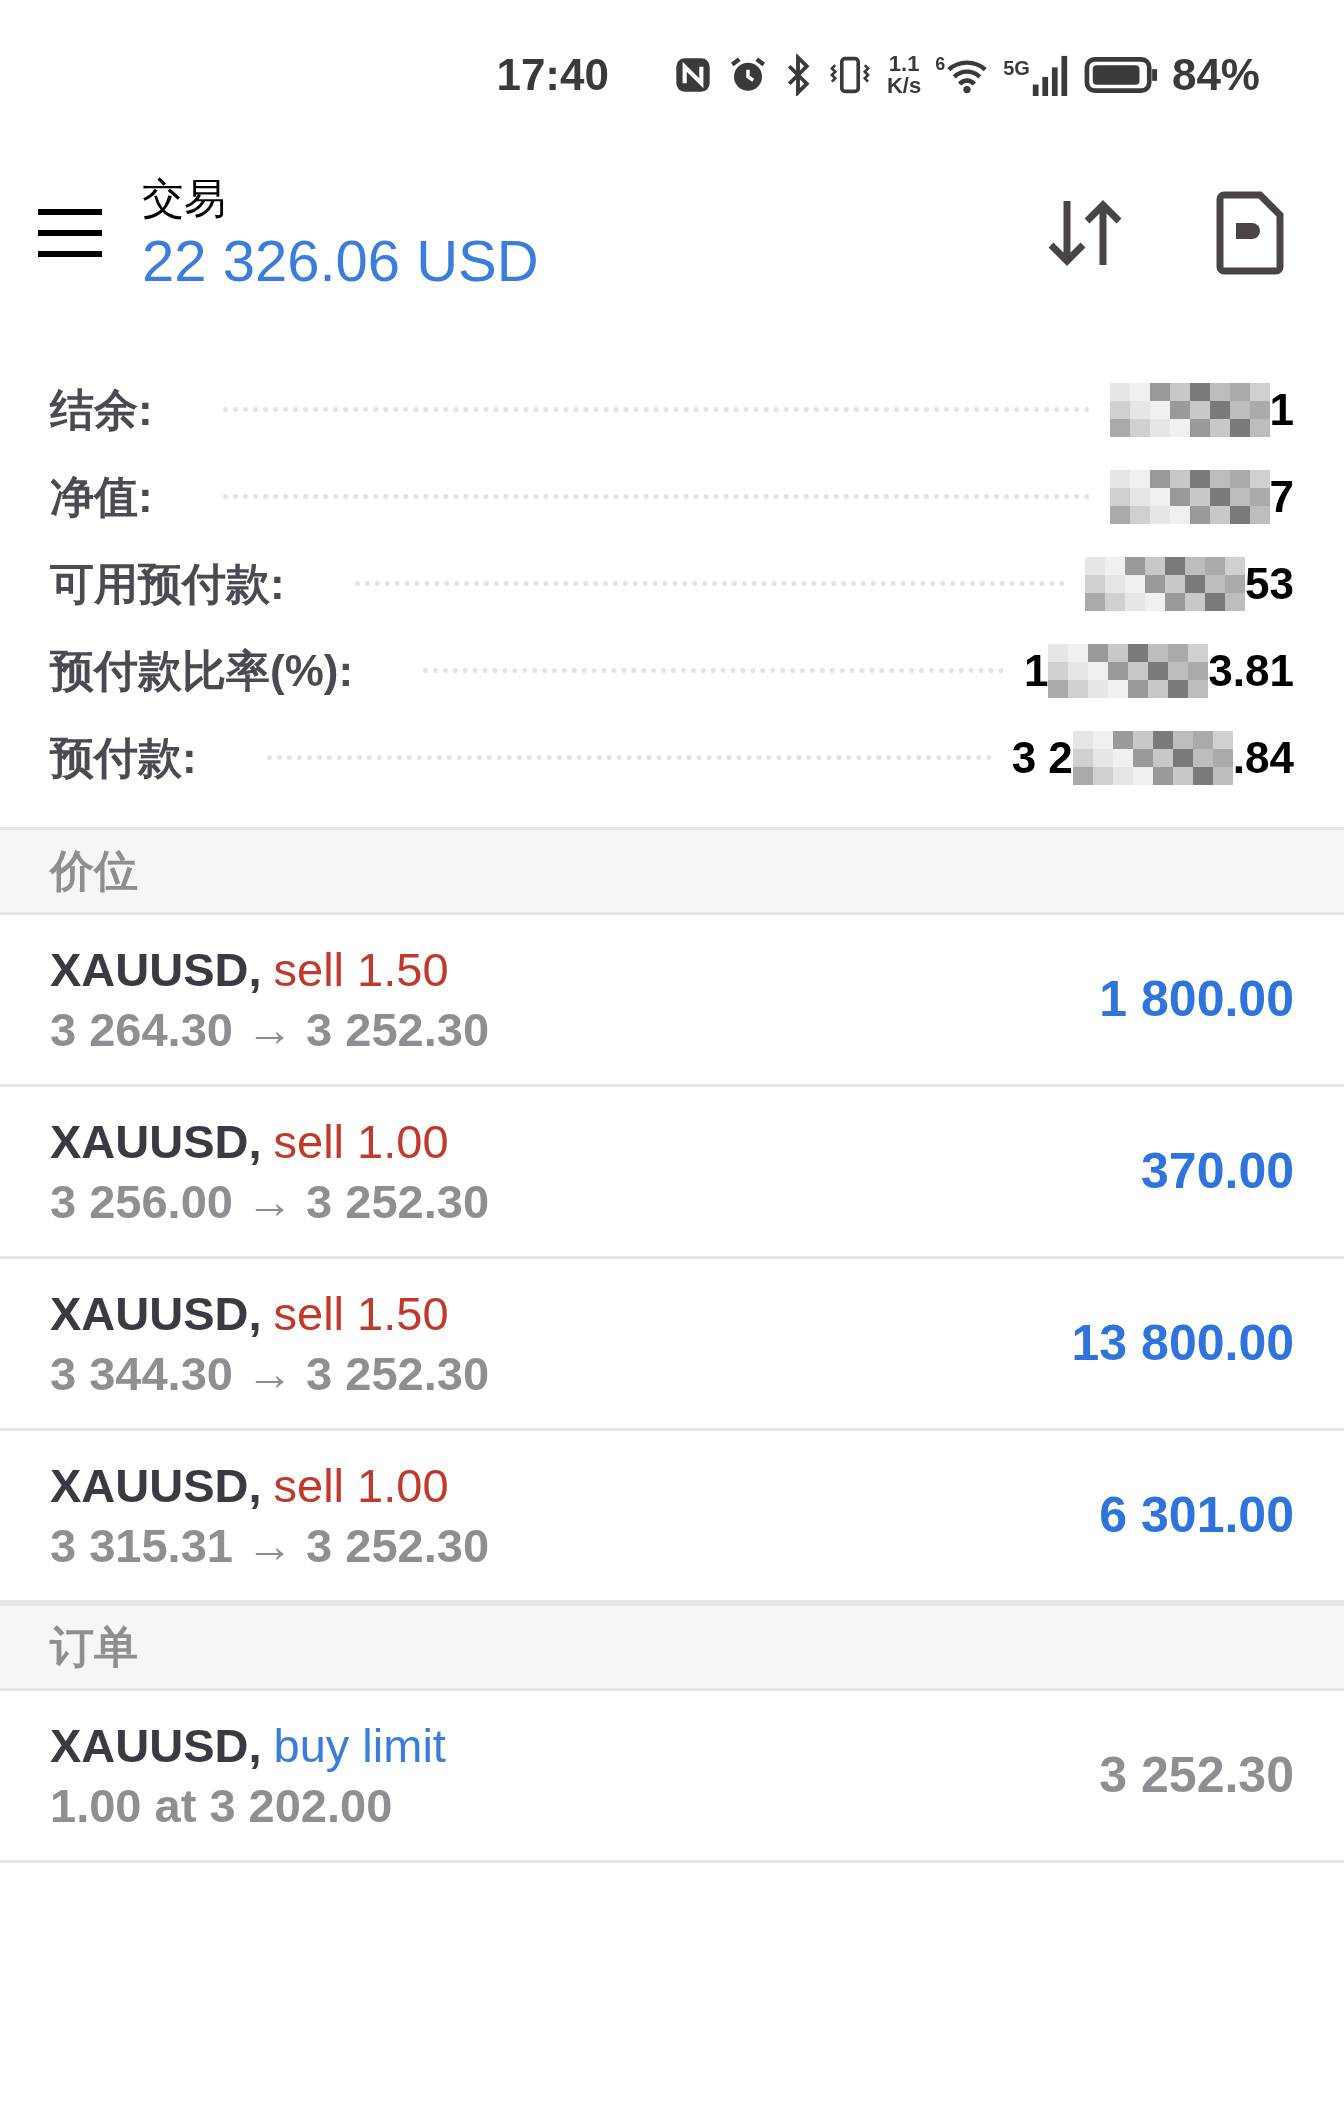 The width and height of the screenshot is (1344, 2119). What do you see at coordinates (672, 871) in the screenshot?
I see `section-header: 价位` at bounding box center [672, 871].